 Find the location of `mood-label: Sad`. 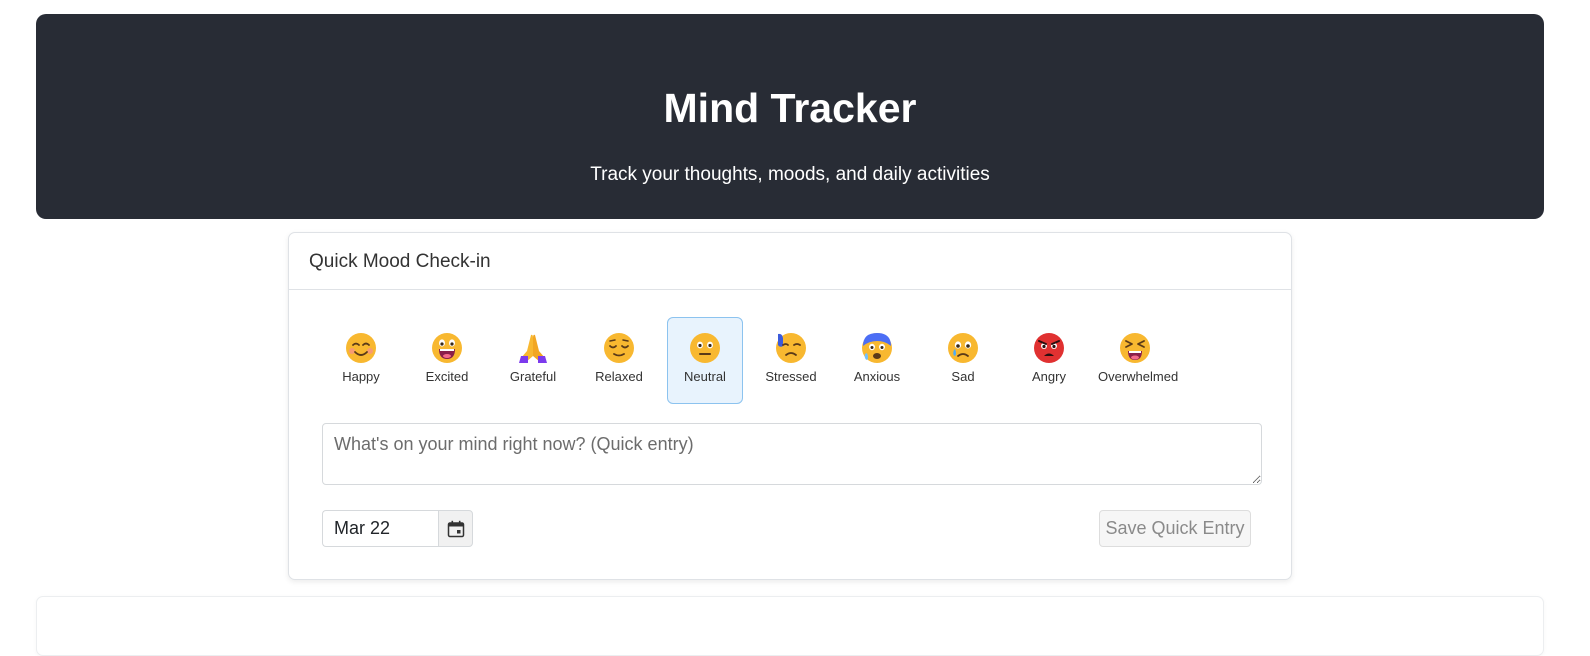

mood-label: Sad is located at coordinates (963, 376).